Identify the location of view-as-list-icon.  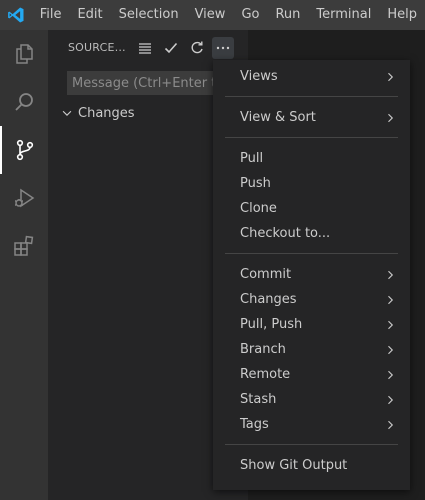
(145, 48).